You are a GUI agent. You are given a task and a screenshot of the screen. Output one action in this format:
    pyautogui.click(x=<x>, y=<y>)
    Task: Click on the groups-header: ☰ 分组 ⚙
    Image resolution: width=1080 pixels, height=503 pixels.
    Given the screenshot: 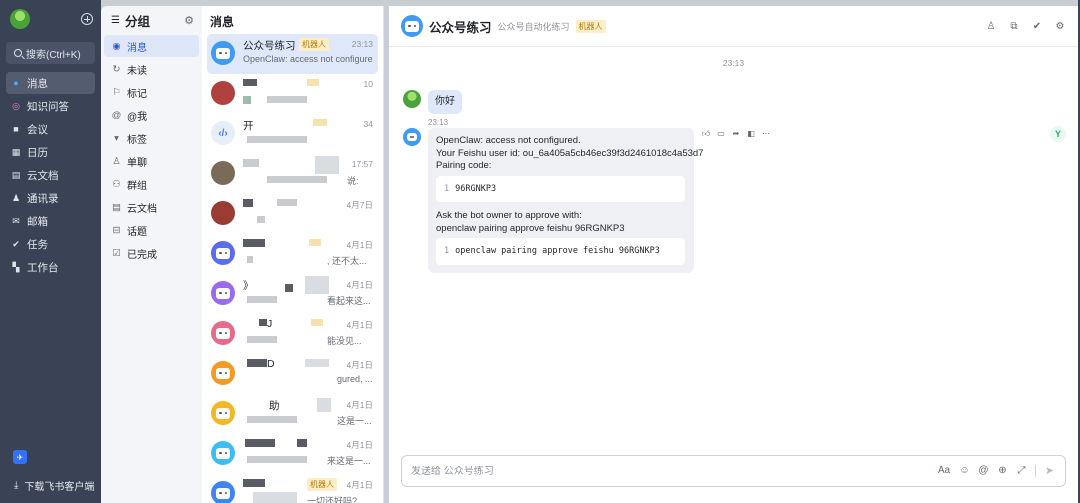 What is the action you would take?
    pyautogui.click(x=151, y=20)
    